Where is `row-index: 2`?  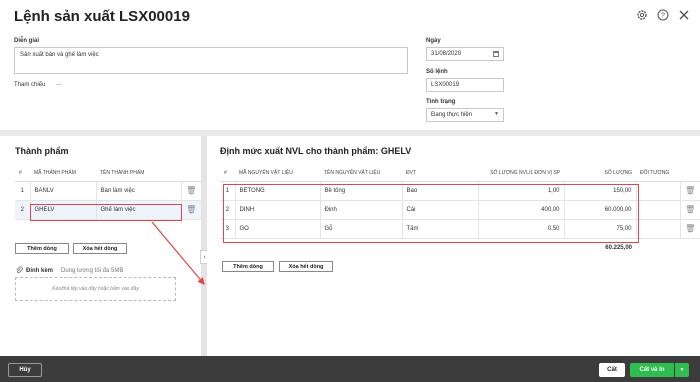
row-index: 2 is located at coordinates (23, 210).